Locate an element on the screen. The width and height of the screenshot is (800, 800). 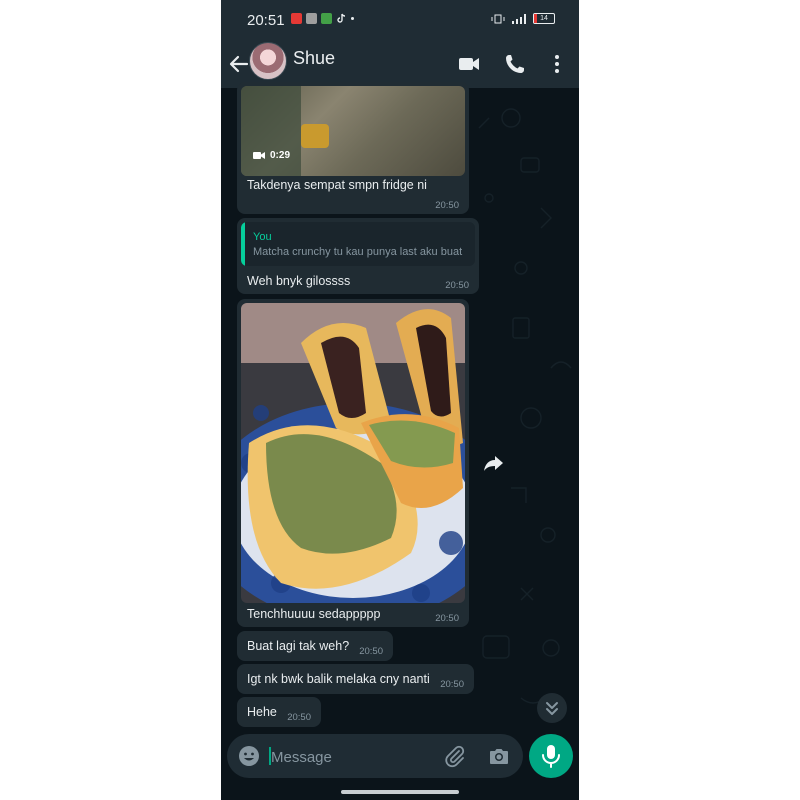
app-icon is located at coordinates (326, 18).